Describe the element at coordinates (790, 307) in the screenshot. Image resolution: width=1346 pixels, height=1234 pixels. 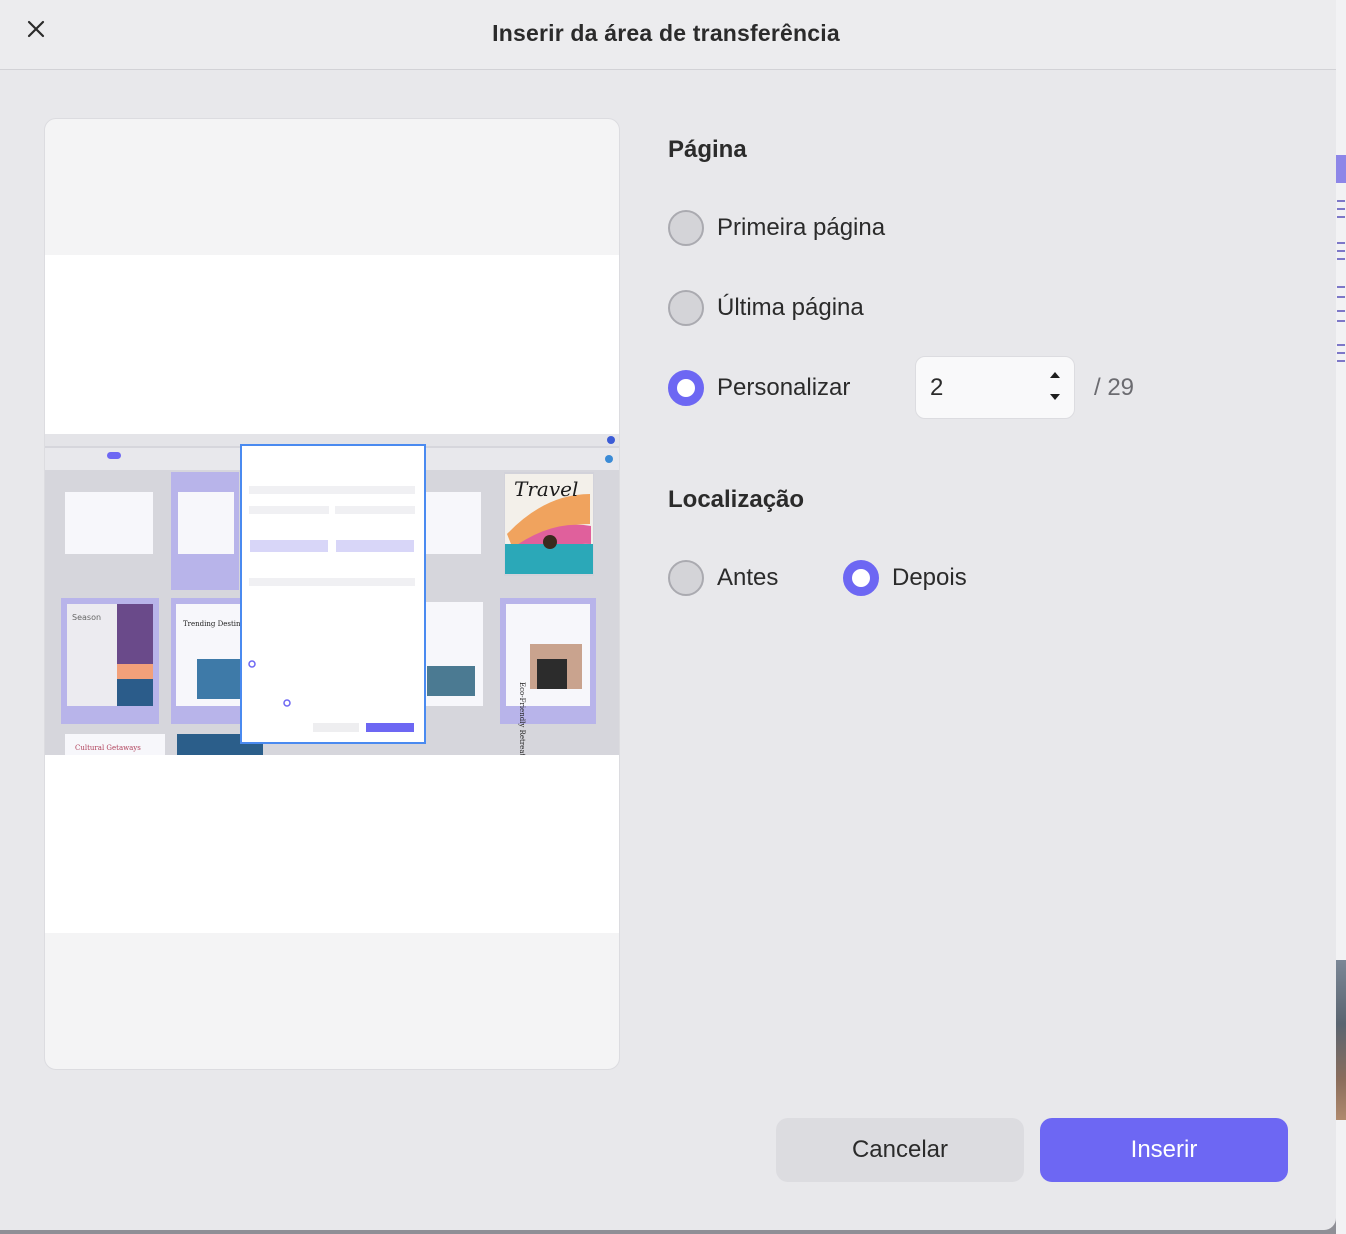
I see `radio-last-page-label: Última página` at that location.